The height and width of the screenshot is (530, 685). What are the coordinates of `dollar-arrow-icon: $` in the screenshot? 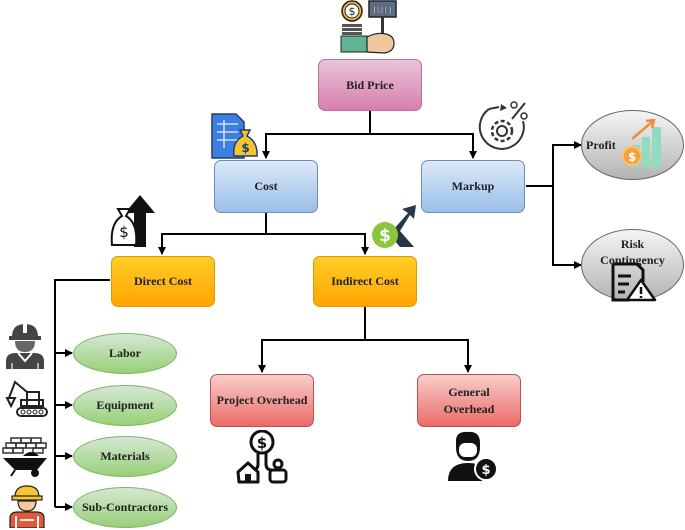 It's located at (394, 226).